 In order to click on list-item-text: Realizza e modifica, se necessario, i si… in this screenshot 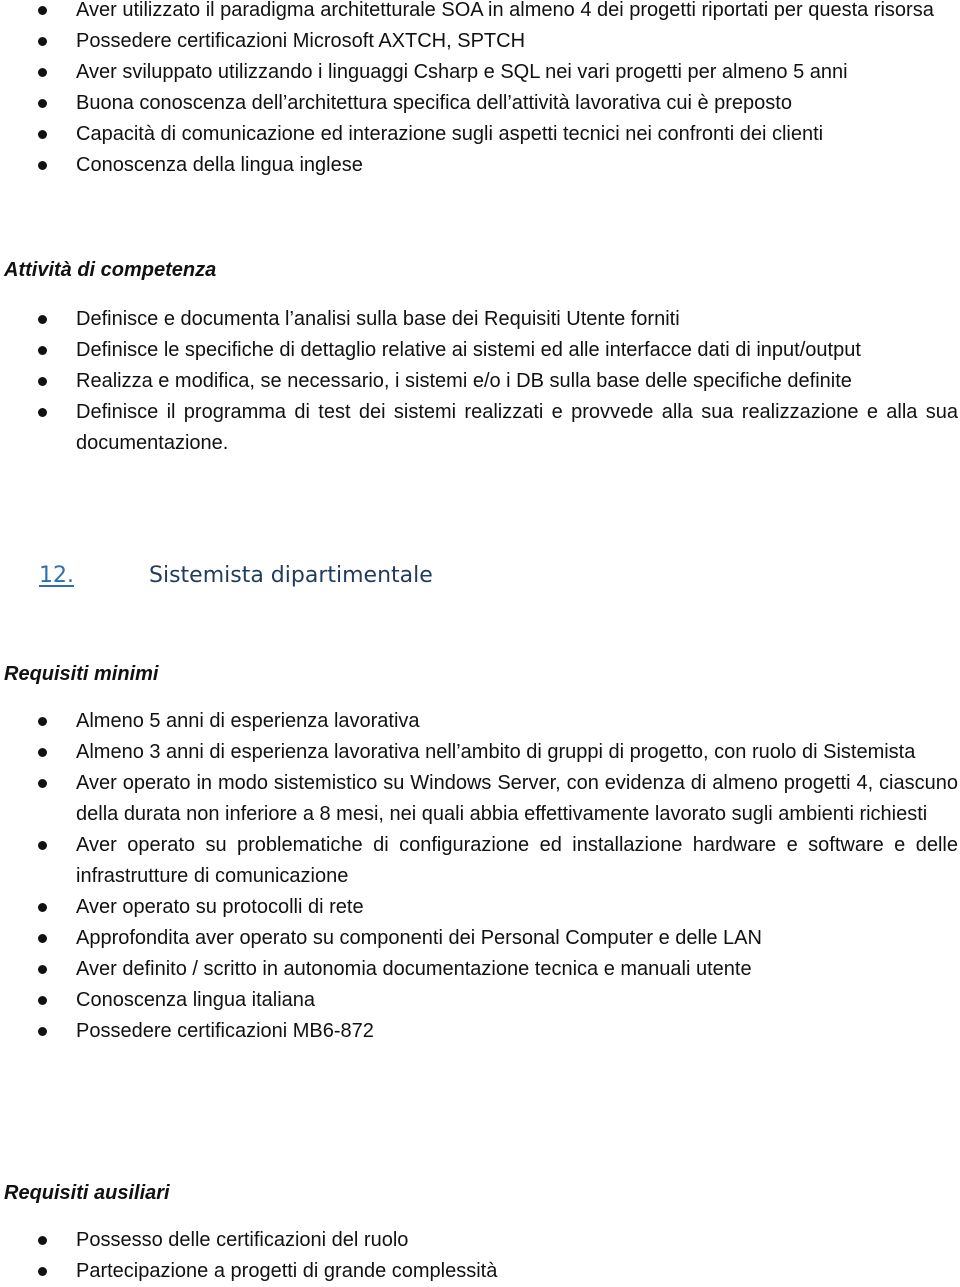, I will do `click(464, 381)`.